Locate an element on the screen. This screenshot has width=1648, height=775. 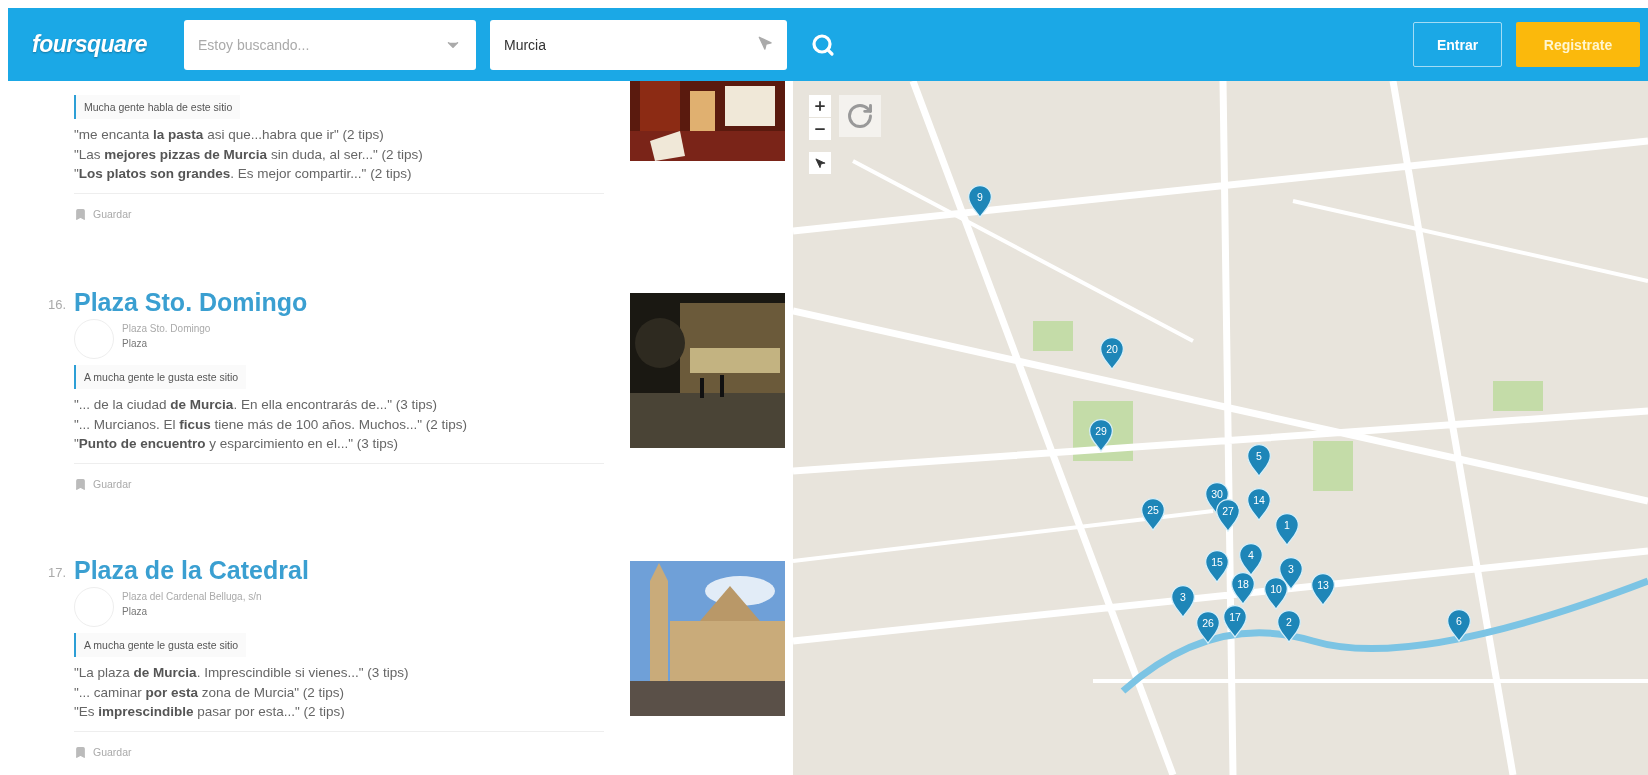
map-pin: 15 is located at coordinates (1217, 566).